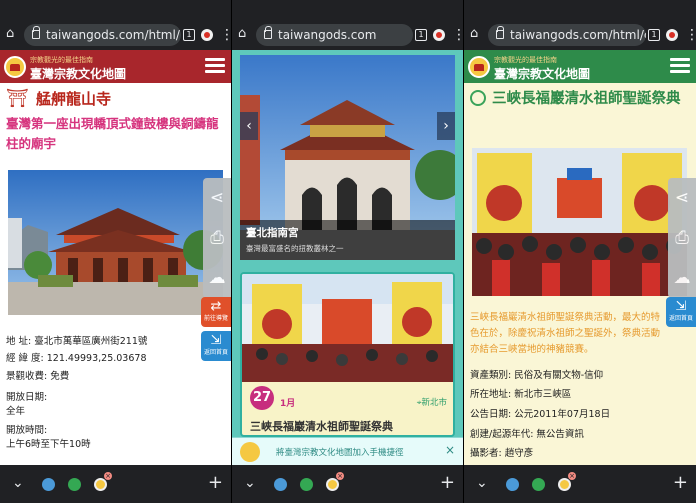 The width and height of the screenshot is (696, 503). I want to click on info-open-time-value: 上午6時至下午10時, so click(48, 444).